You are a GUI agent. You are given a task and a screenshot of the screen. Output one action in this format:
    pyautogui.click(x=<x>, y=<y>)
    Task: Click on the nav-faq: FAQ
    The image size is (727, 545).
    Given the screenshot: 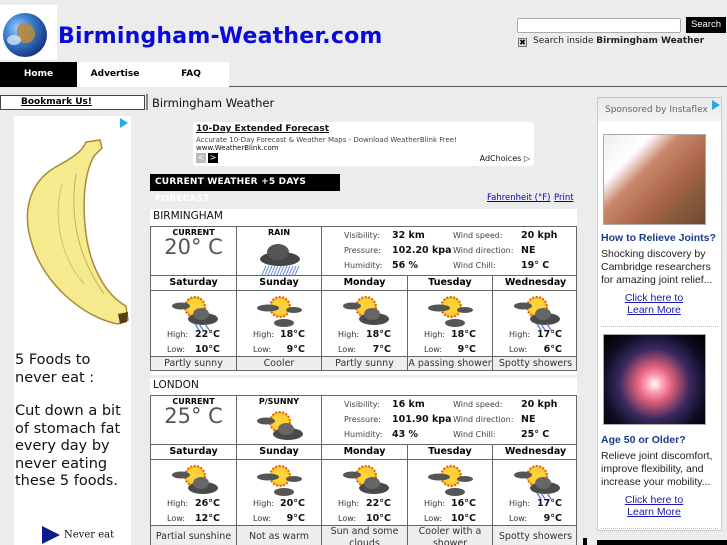 What is the action you would take?
    pyautogui.click(x=191, y=74)
    